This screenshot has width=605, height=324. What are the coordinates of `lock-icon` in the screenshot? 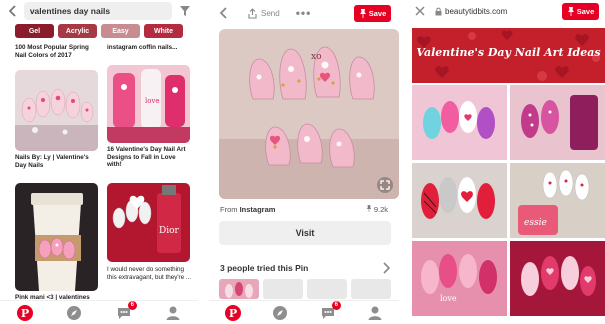 It's located at (438, 11).